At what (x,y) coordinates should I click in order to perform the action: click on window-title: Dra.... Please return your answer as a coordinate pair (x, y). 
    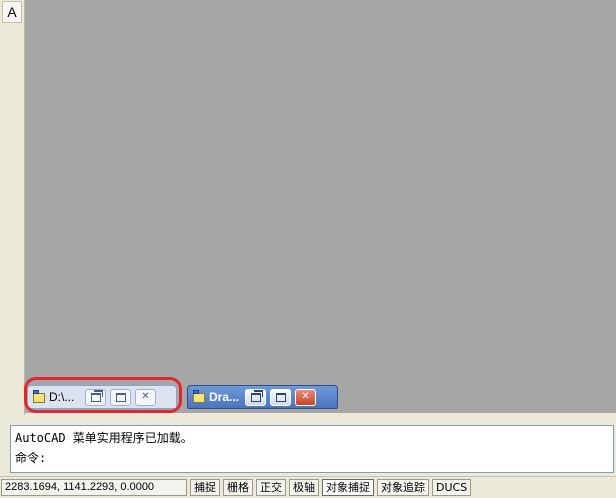
    Looking at the image, I should click on (224, 397).